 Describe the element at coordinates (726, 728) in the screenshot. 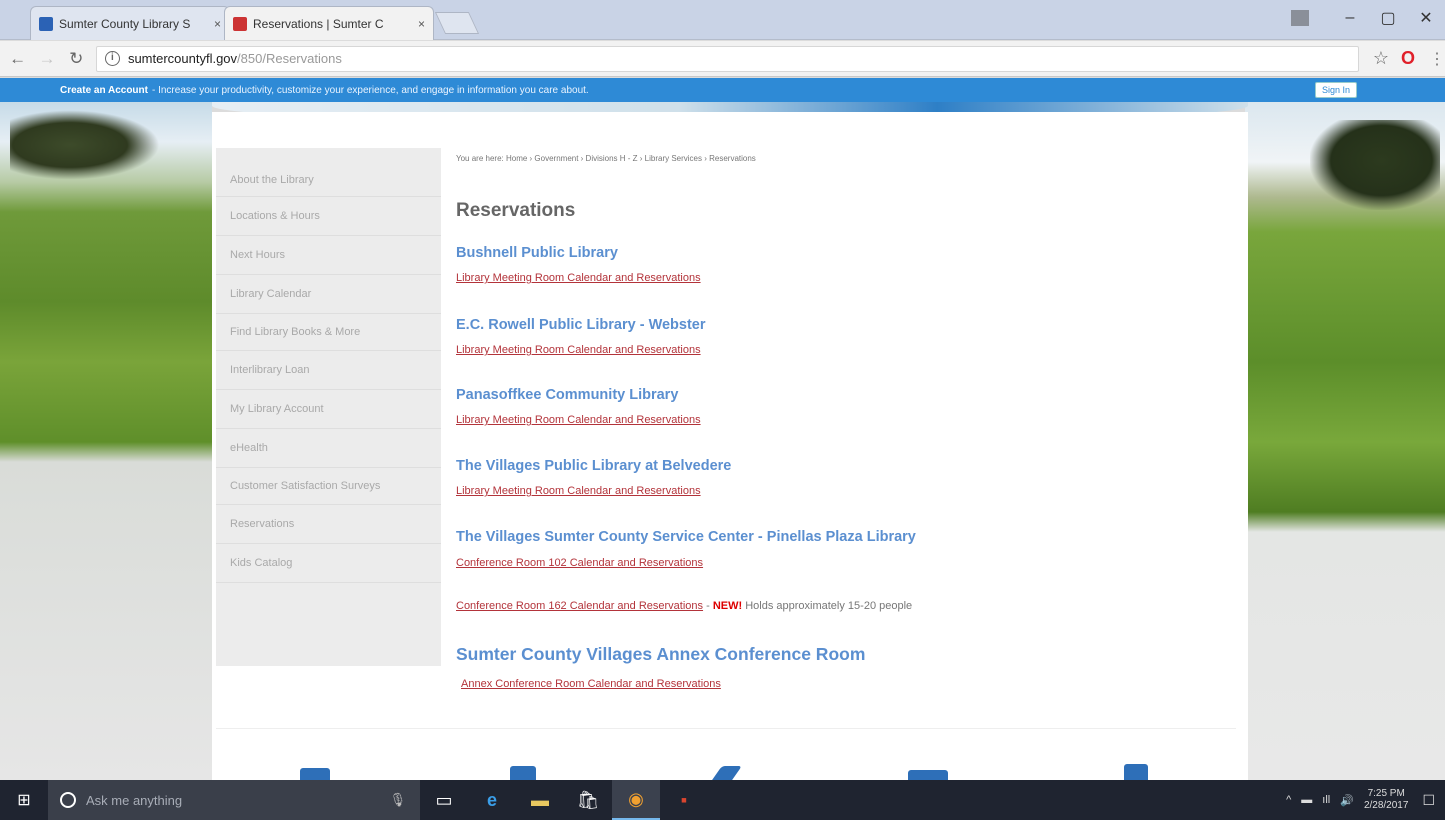

I see `content-divider` at that location.